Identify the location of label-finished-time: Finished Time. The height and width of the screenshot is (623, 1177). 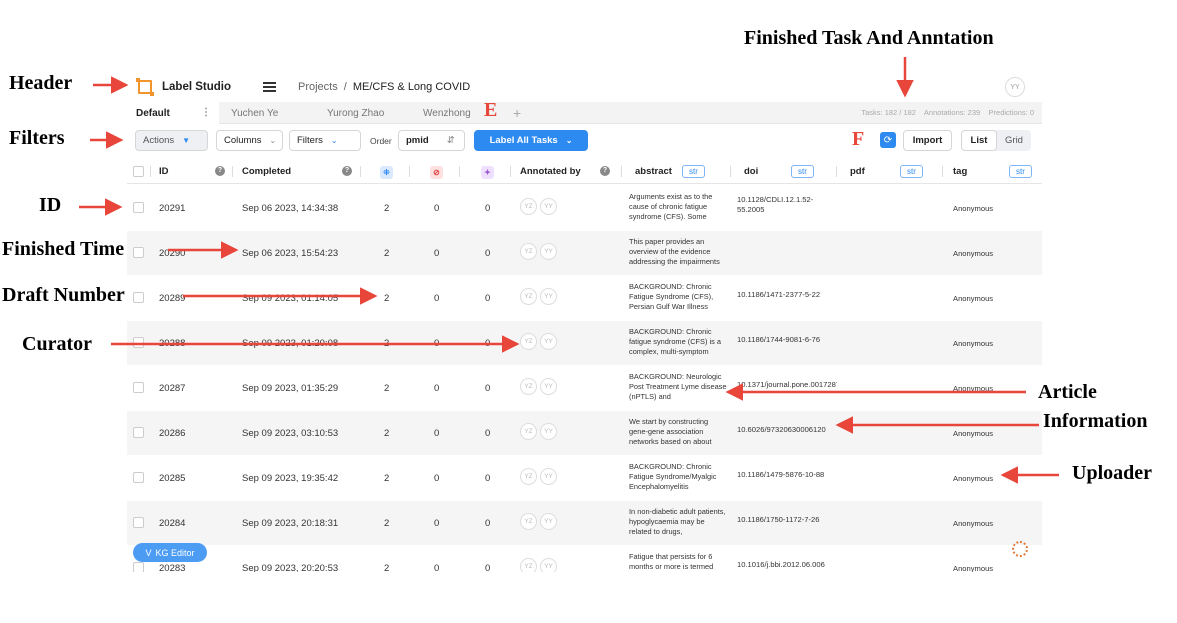
(63, 249).